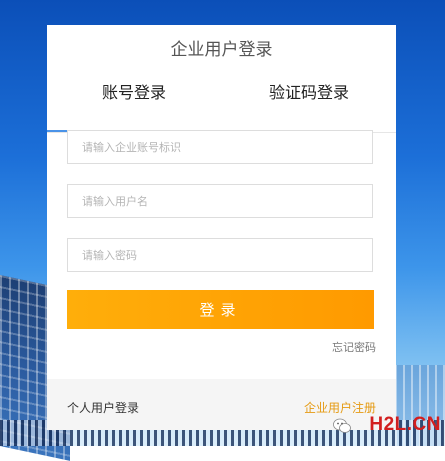 The height and width of the screenshot is (461, 445). Describe the element at coordinates (309, 104) in the screenshot. I see `tab-code-login: 验证码登录` at that location.